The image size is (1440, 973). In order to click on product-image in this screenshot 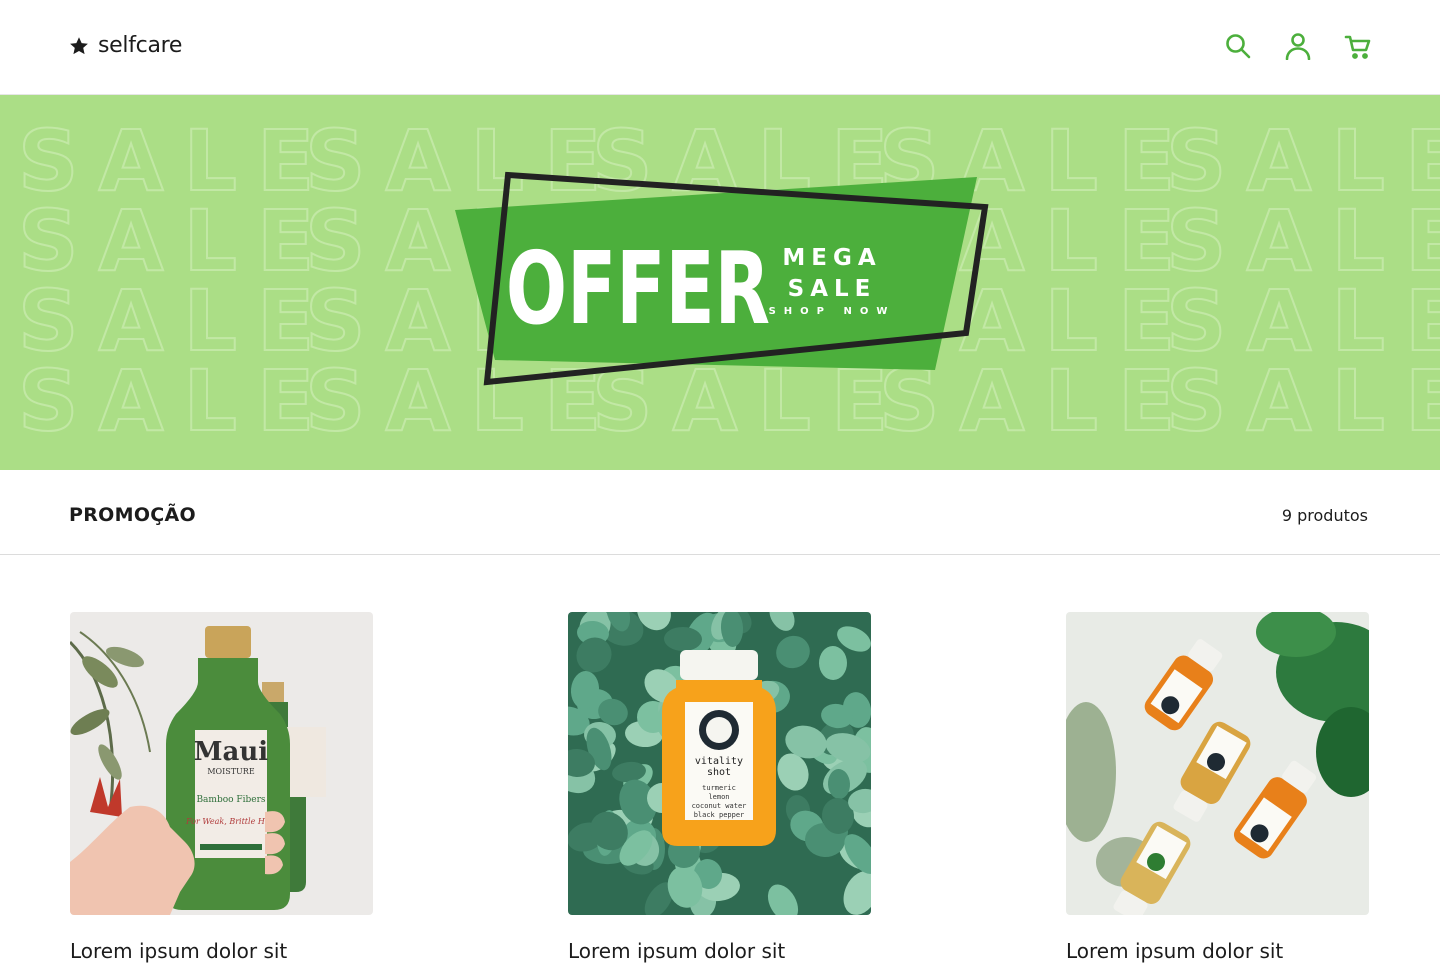, I will do `click(1217, 763)`.